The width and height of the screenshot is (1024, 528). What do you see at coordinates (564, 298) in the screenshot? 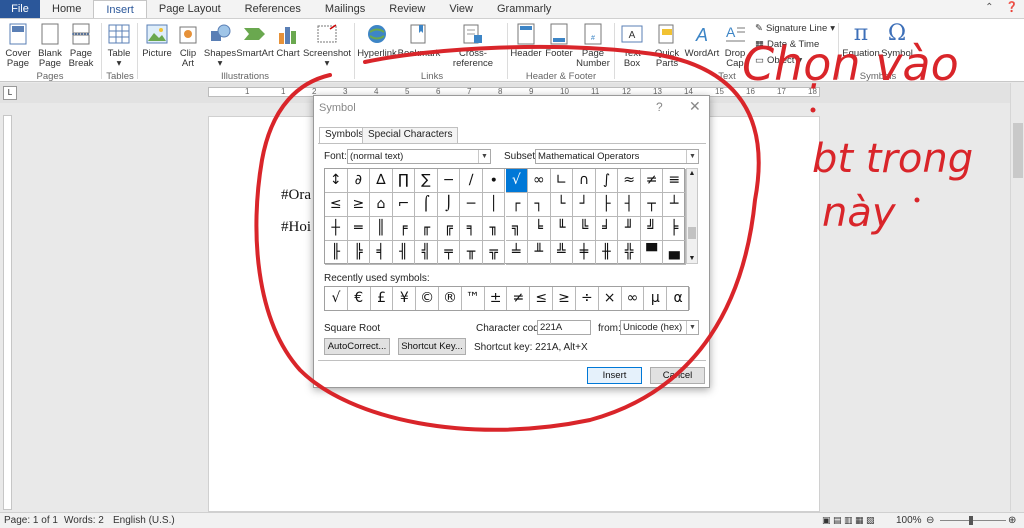
I see `recent-symbol-cell: ≥` at bounding box center [564, 298].